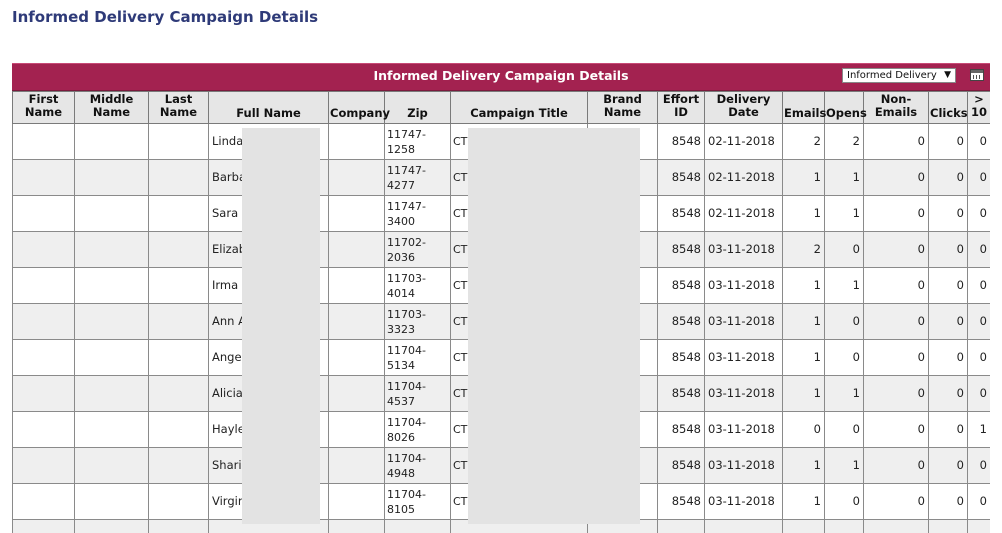  Describe the element at coordinates (896, 108) in the screenshot. I see `column-header: Non-Emails` at that location.